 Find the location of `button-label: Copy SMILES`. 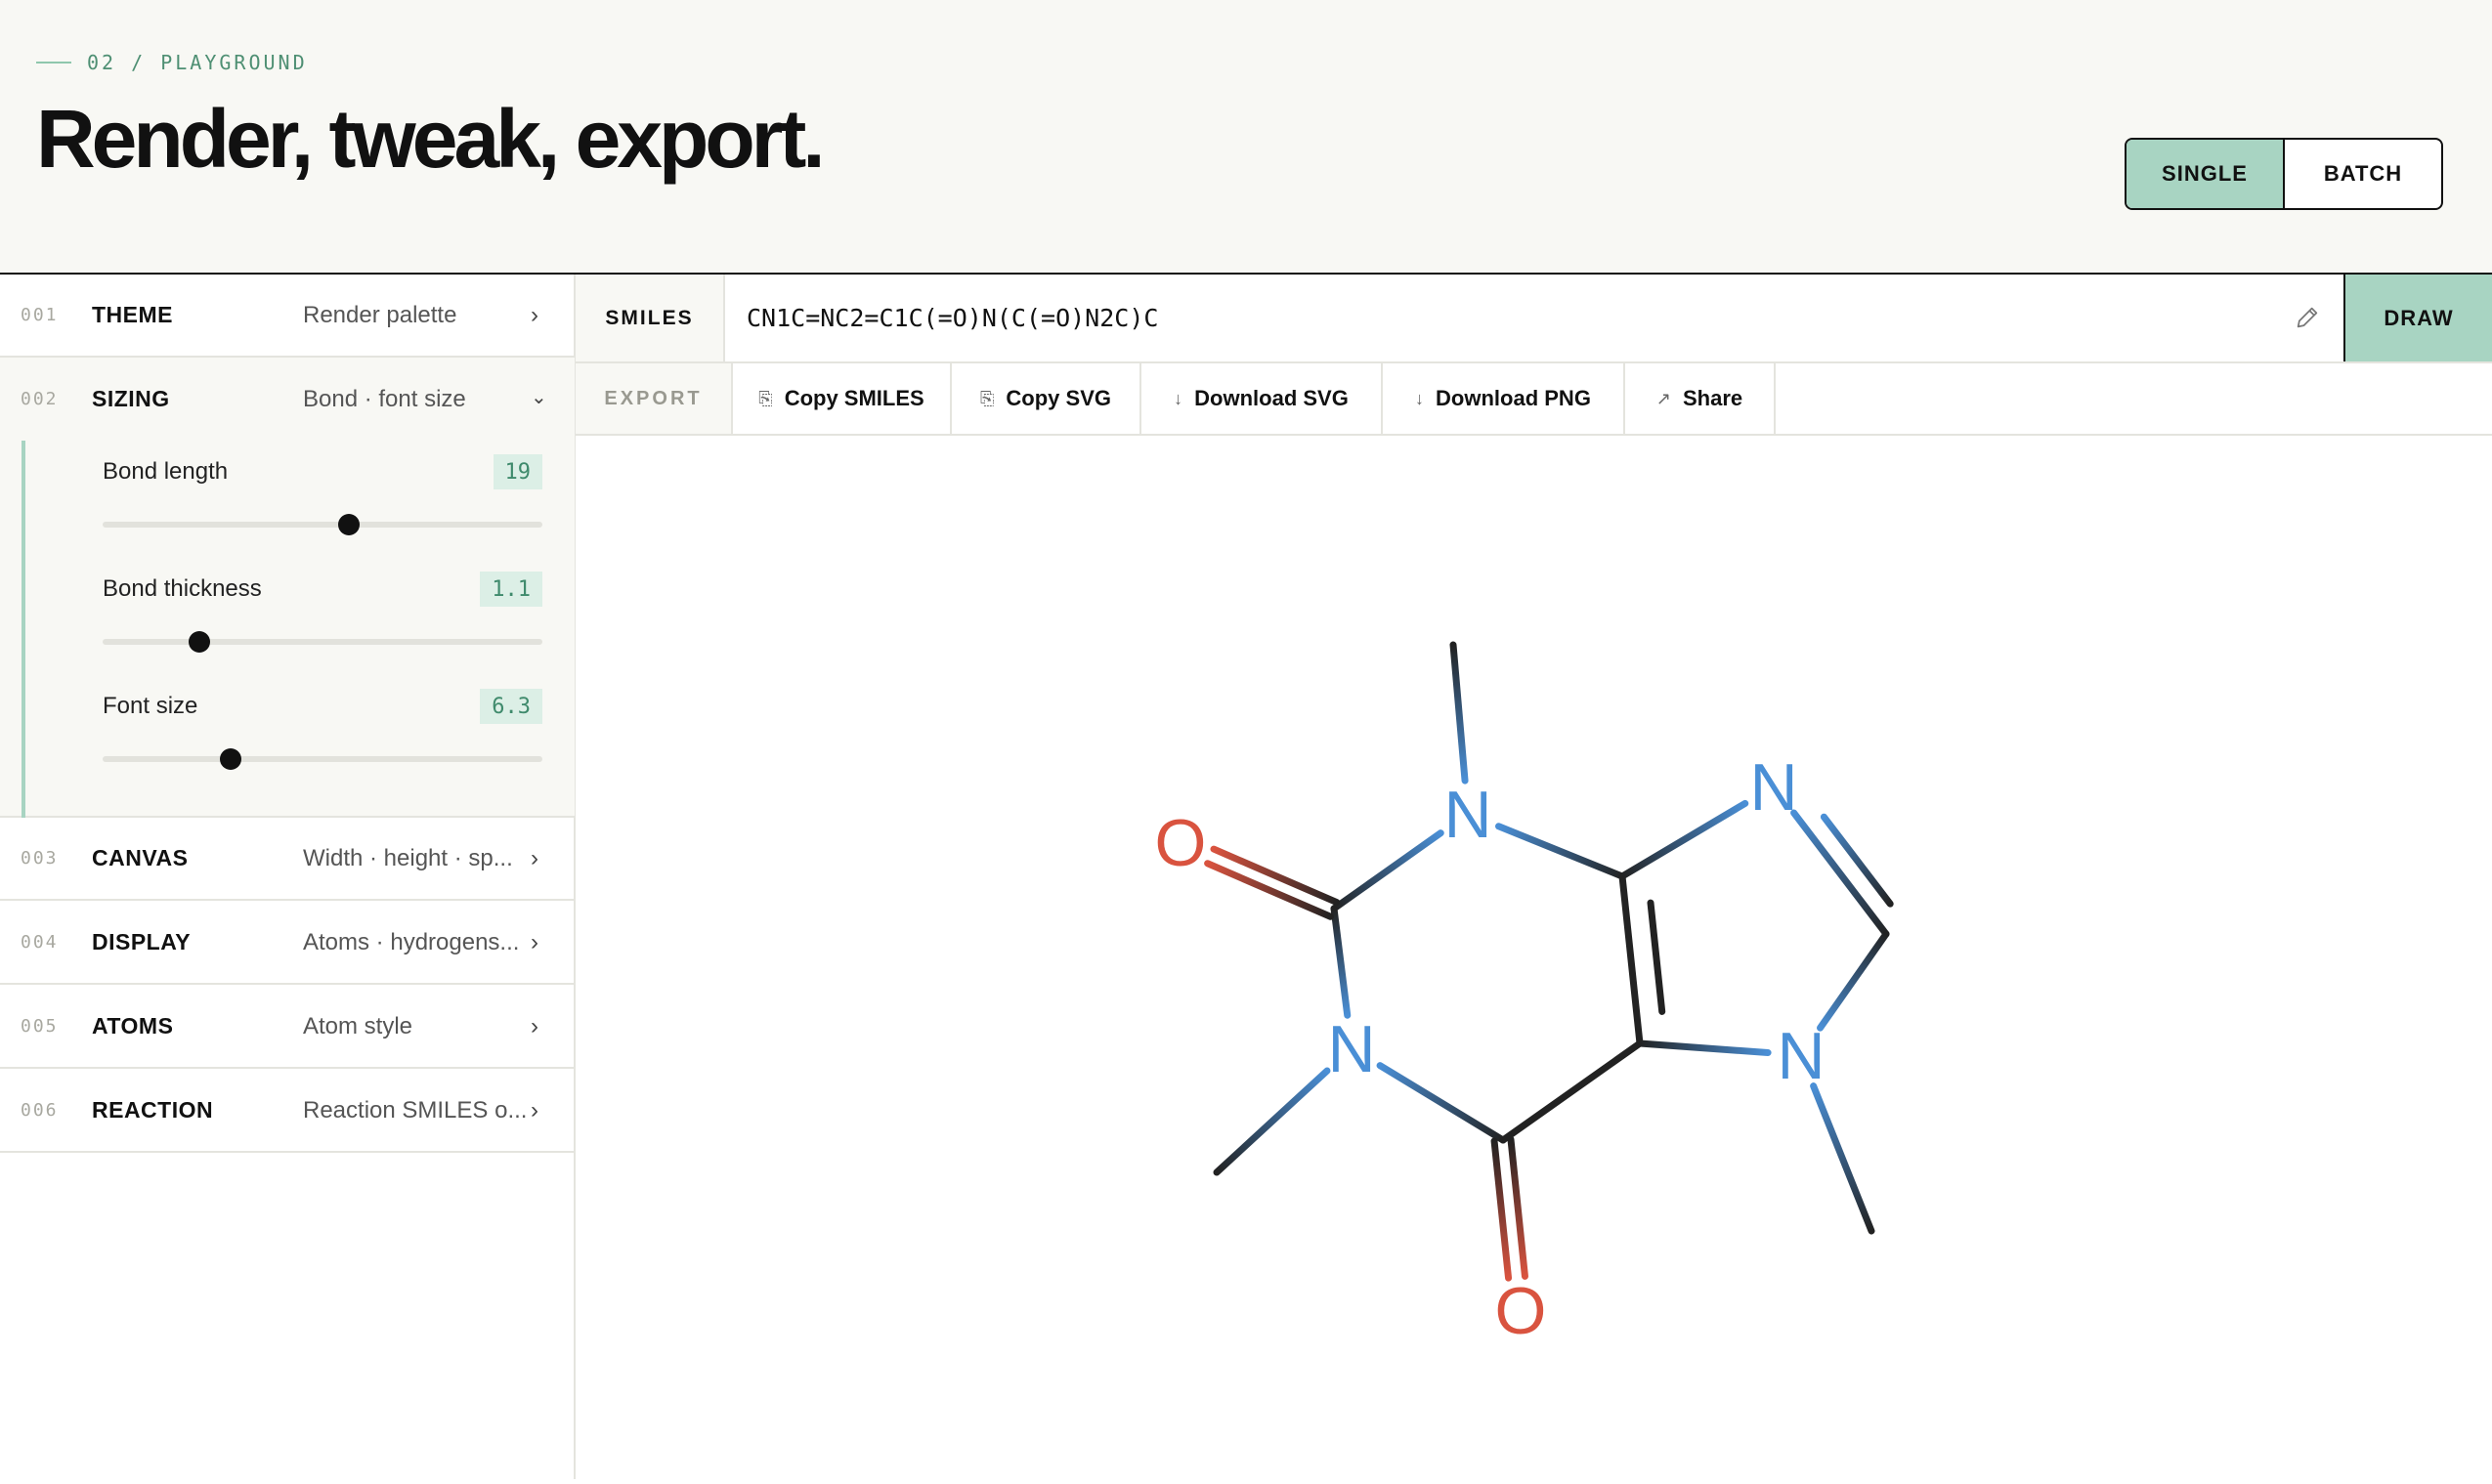

button-label: Copy SMILES is located at coordinates (854, 398).